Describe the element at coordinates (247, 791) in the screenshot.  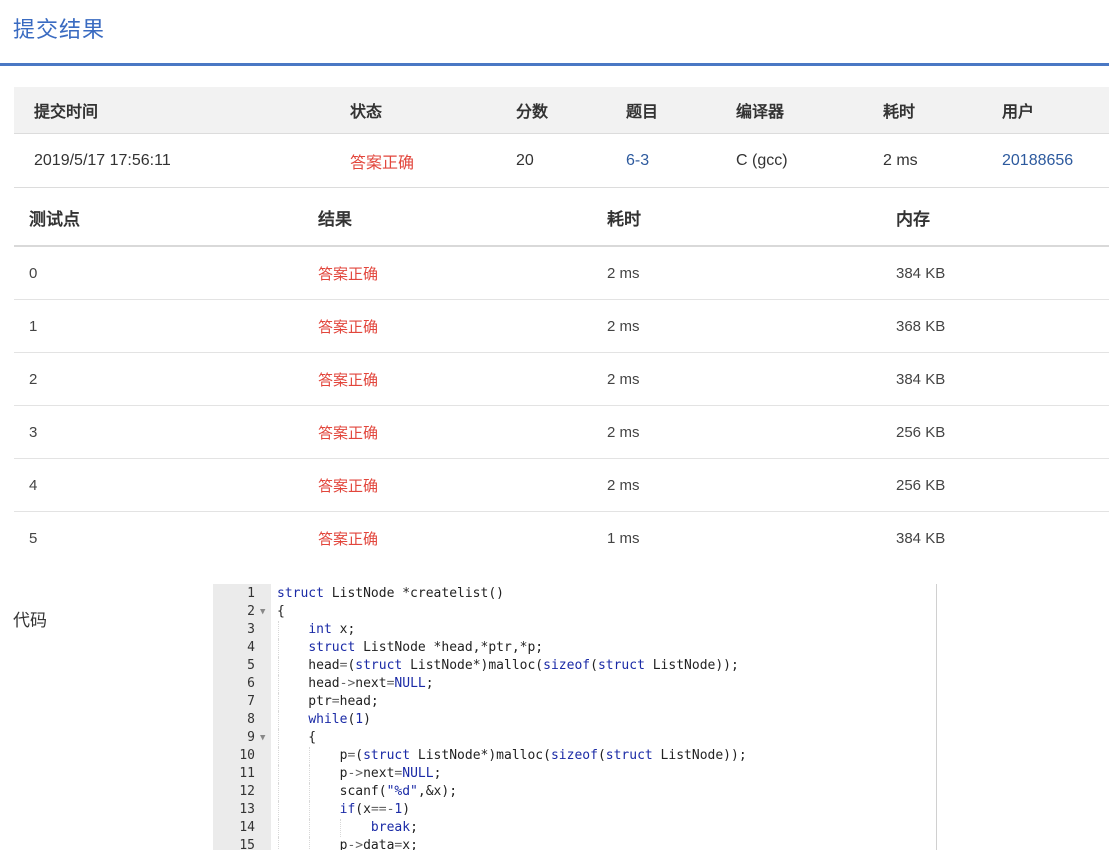
I see `line-number: 12` at that location.